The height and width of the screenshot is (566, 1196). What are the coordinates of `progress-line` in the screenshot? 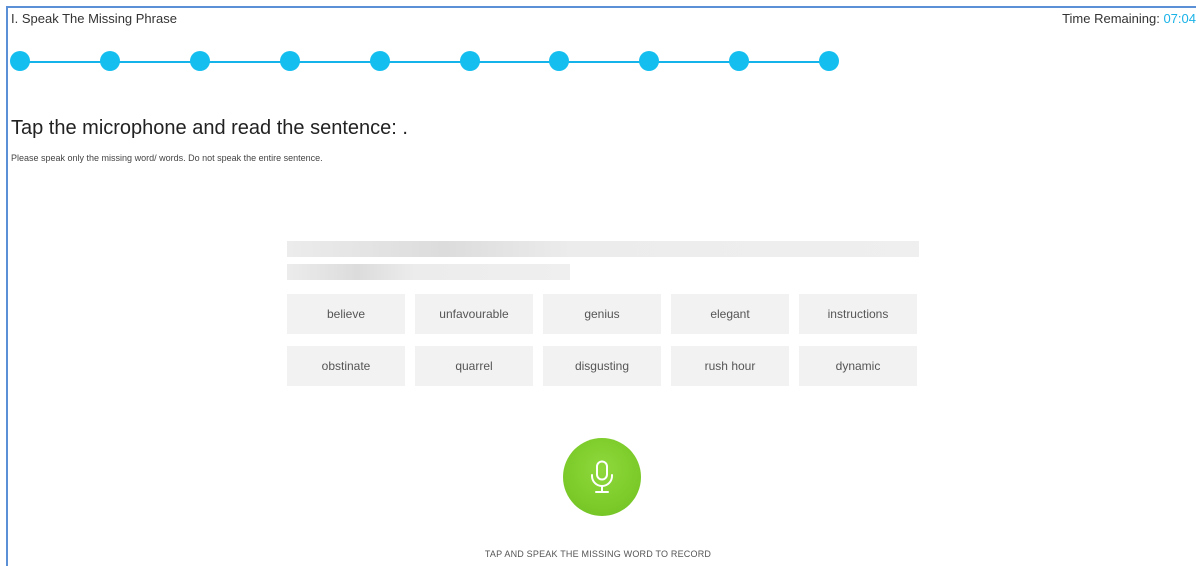 It's located at (425, 62).